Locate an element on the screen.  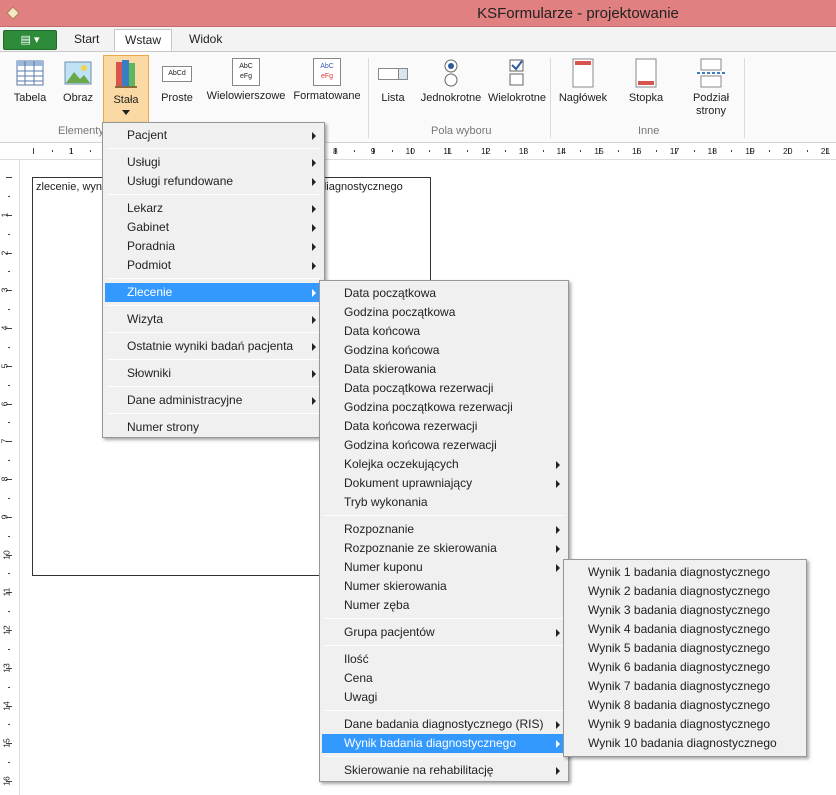
menu-item-tryb-wykonania: Tryb wykonania is located at coordinates (444, 502).